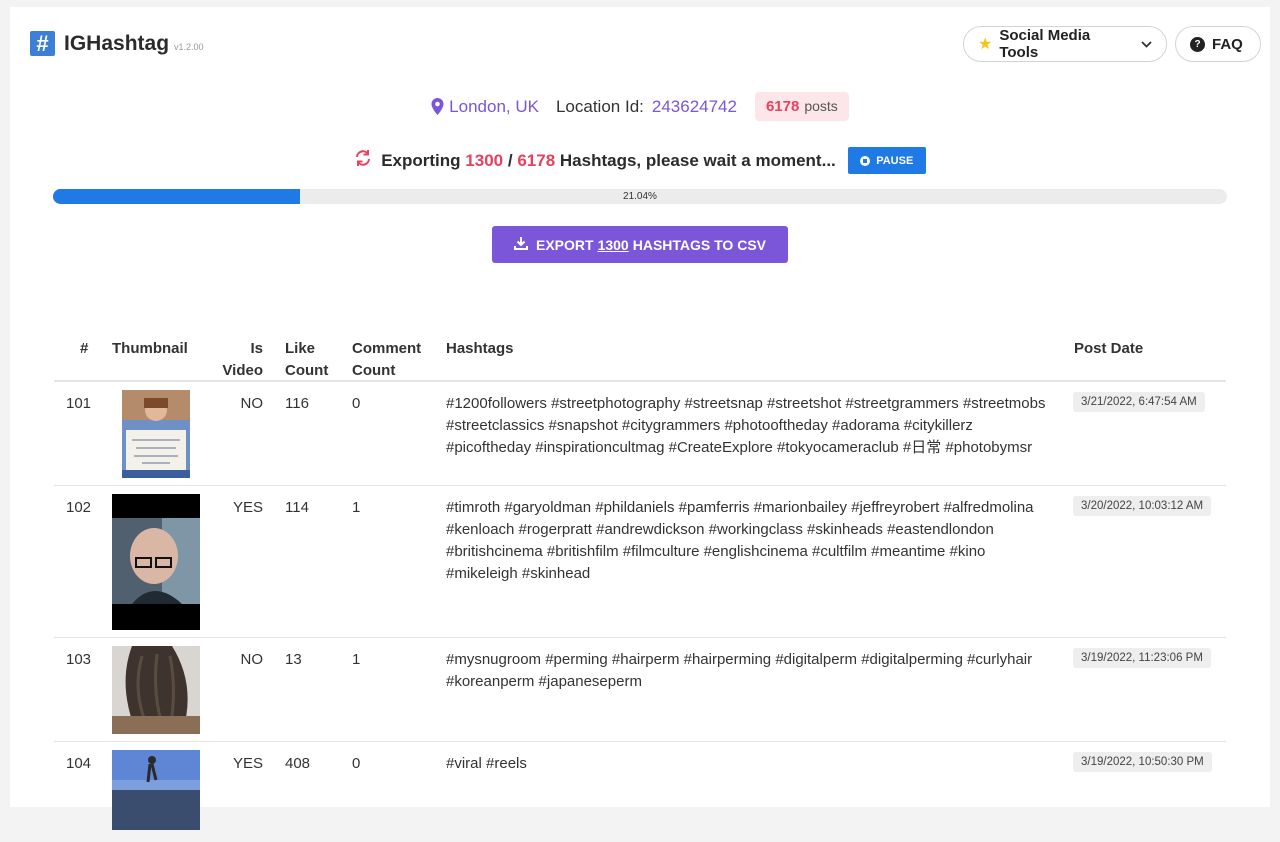 This screenshot has height=842, width=1280. What do you see at coordinates (297, 403) in the screenshot?
I see `like-count: 116` at bounding box center [297, 403].